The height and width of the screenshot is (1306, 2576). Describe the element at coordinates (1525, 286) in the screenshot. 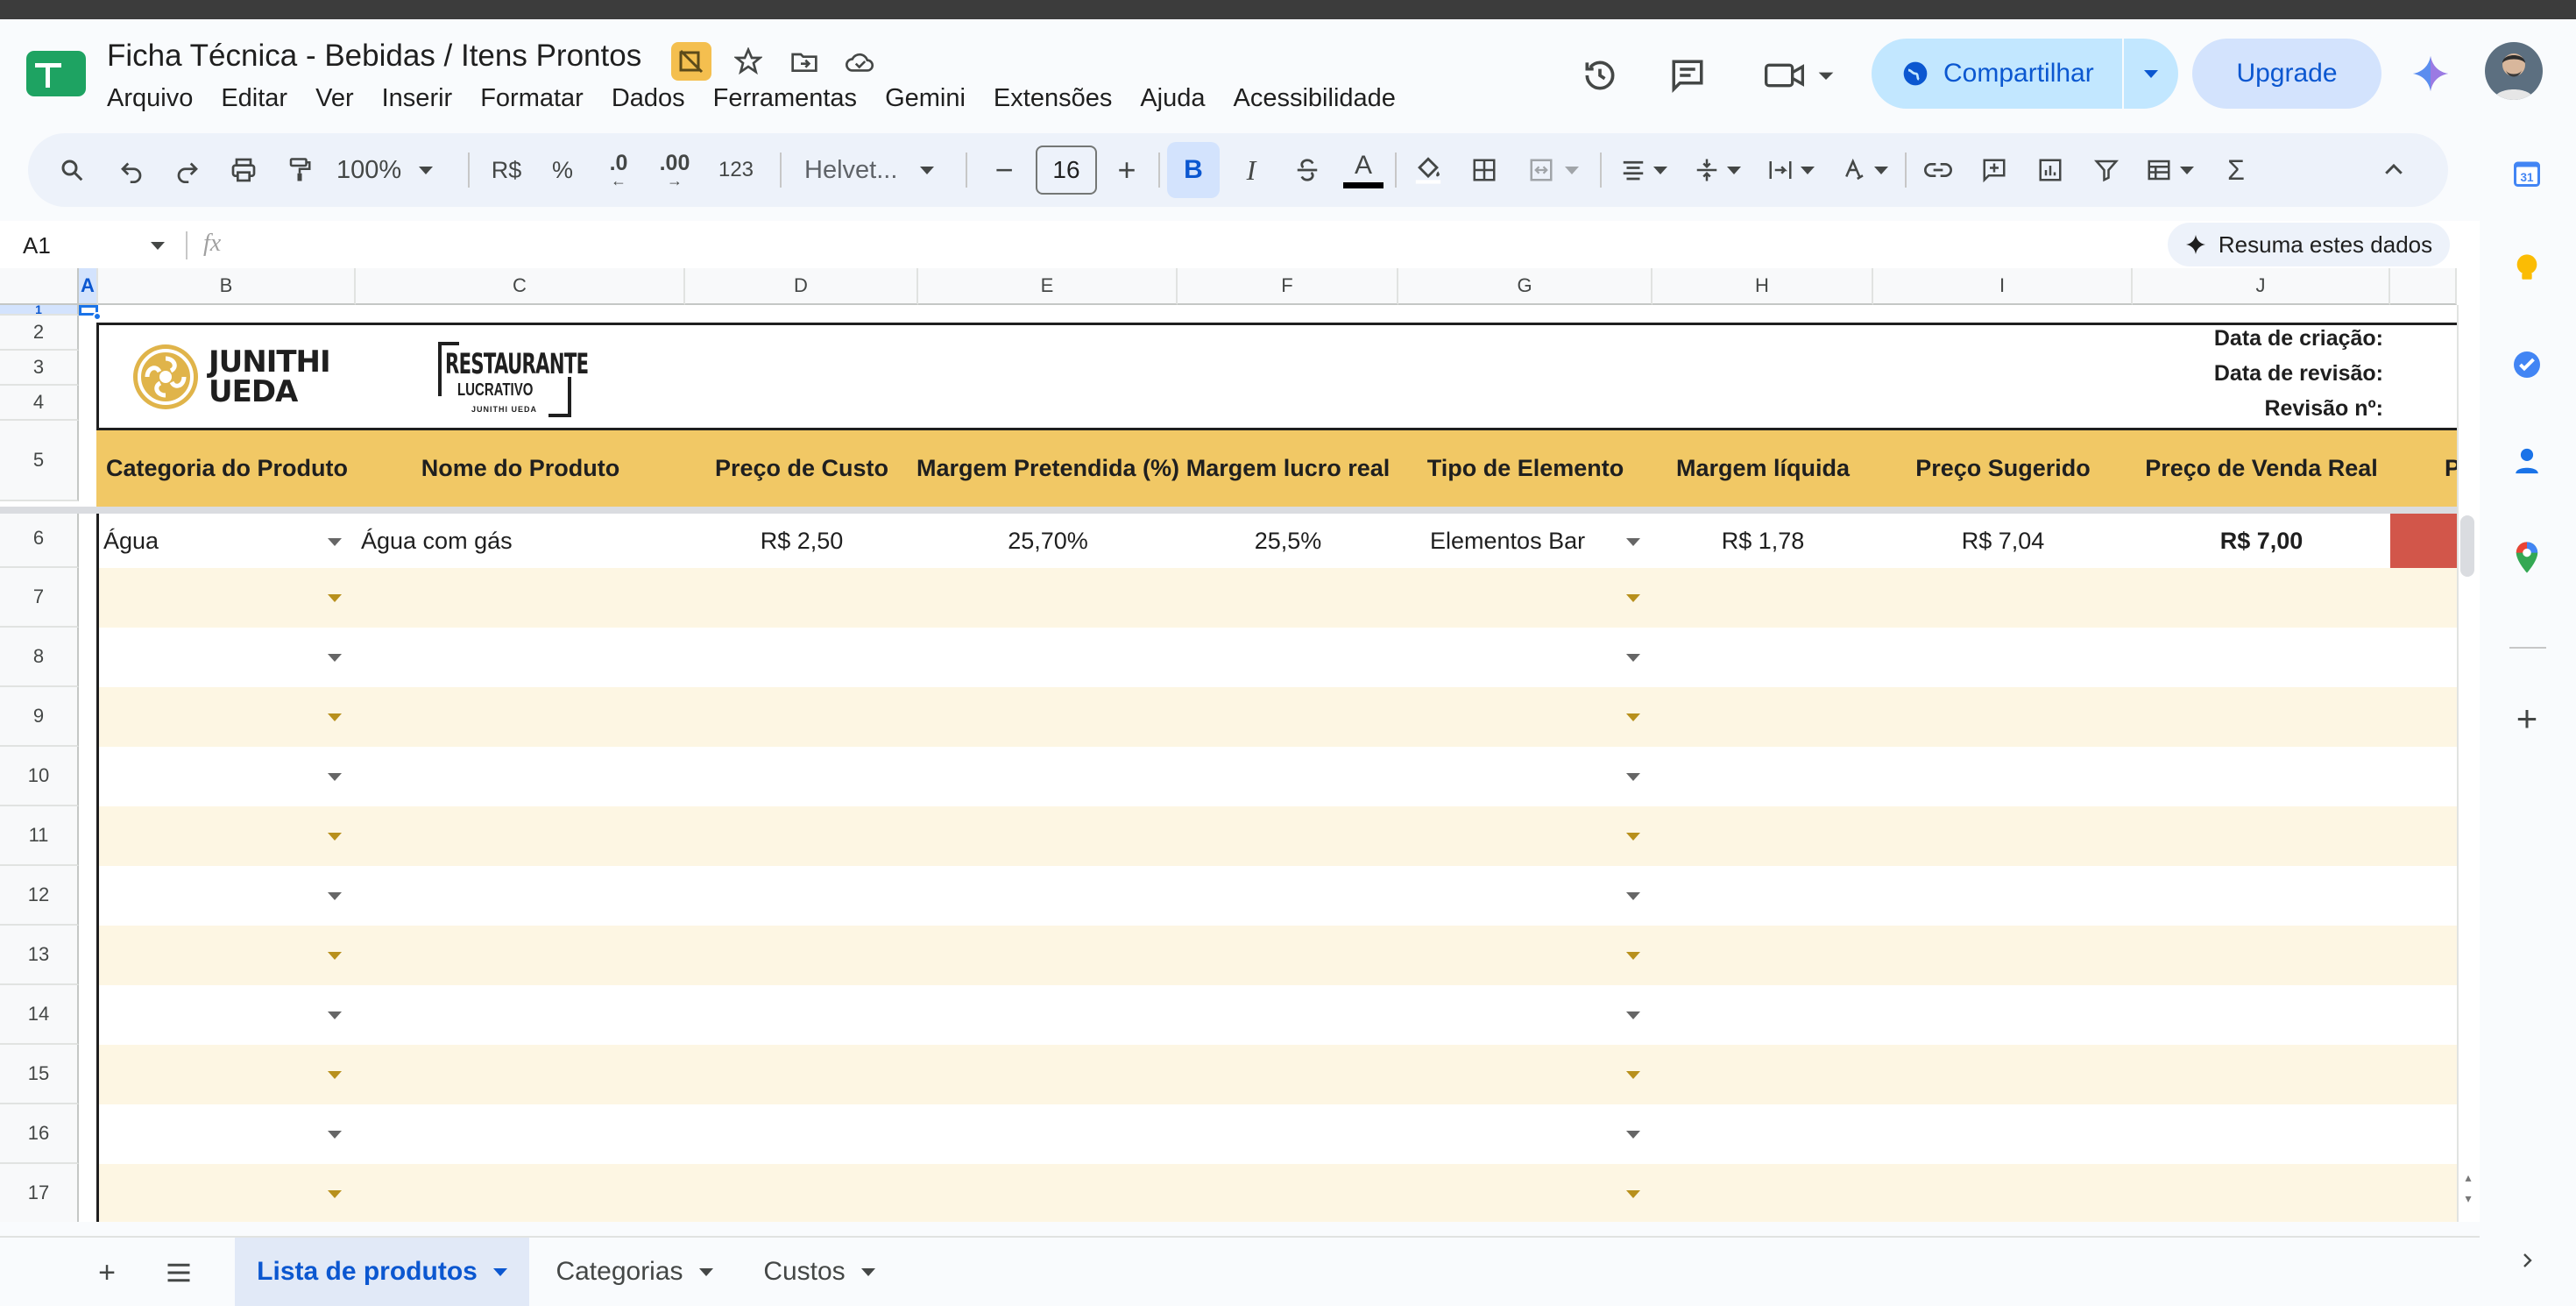

I see `column-header-g: G` at that location.